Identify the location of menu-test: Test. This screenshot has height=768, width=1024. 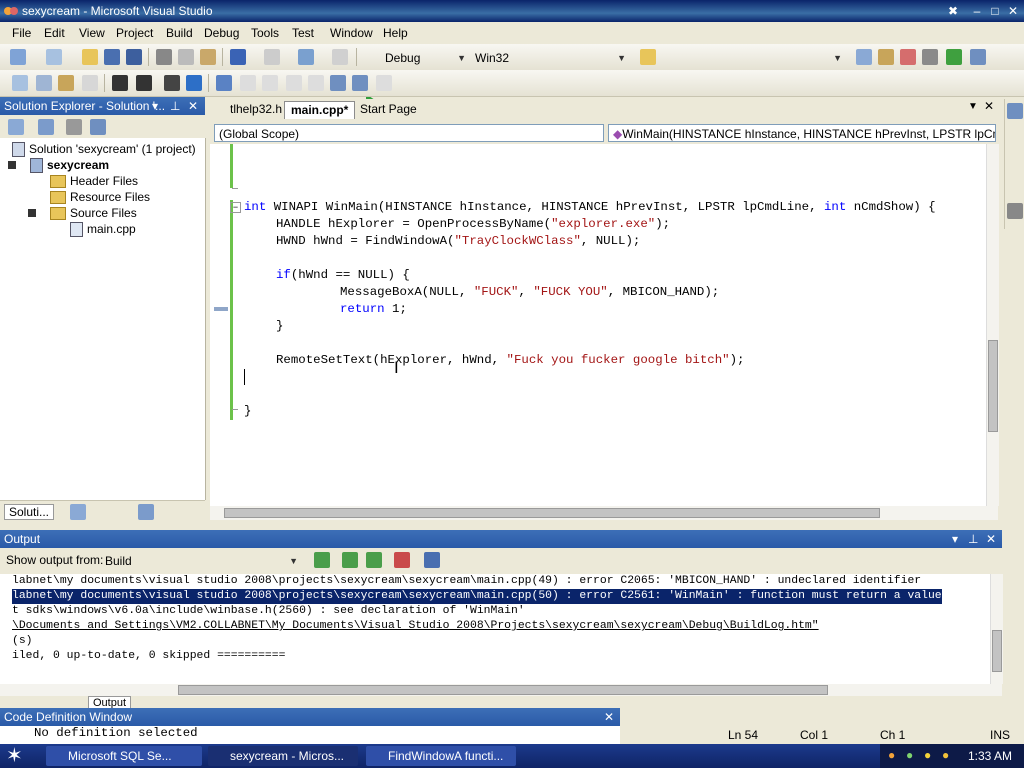
(303, 33).